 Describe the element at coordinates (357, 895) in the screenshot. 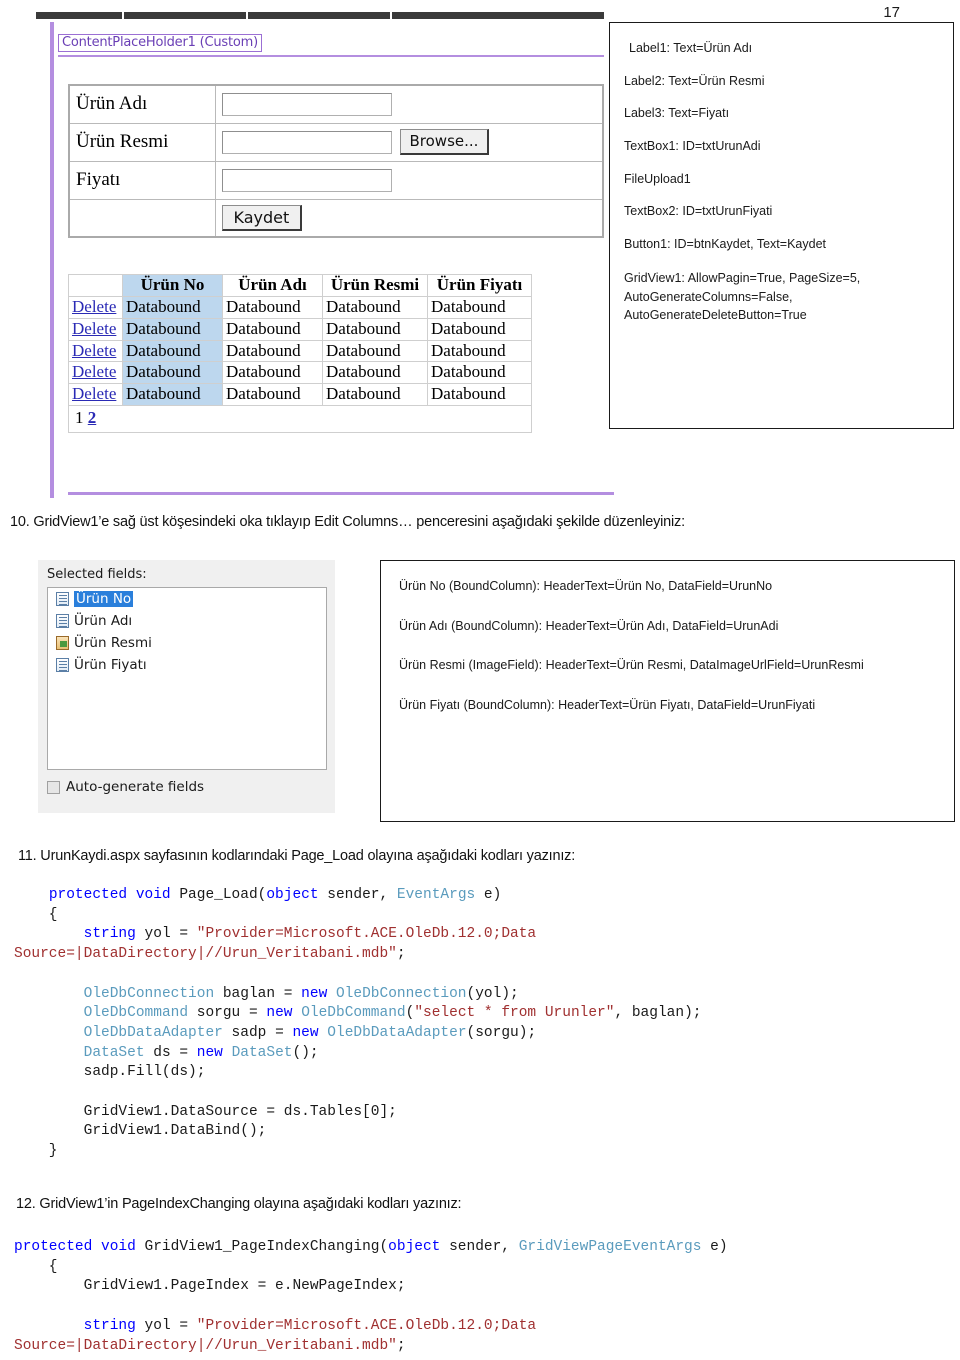

I see `code-token: sender,` at that location.